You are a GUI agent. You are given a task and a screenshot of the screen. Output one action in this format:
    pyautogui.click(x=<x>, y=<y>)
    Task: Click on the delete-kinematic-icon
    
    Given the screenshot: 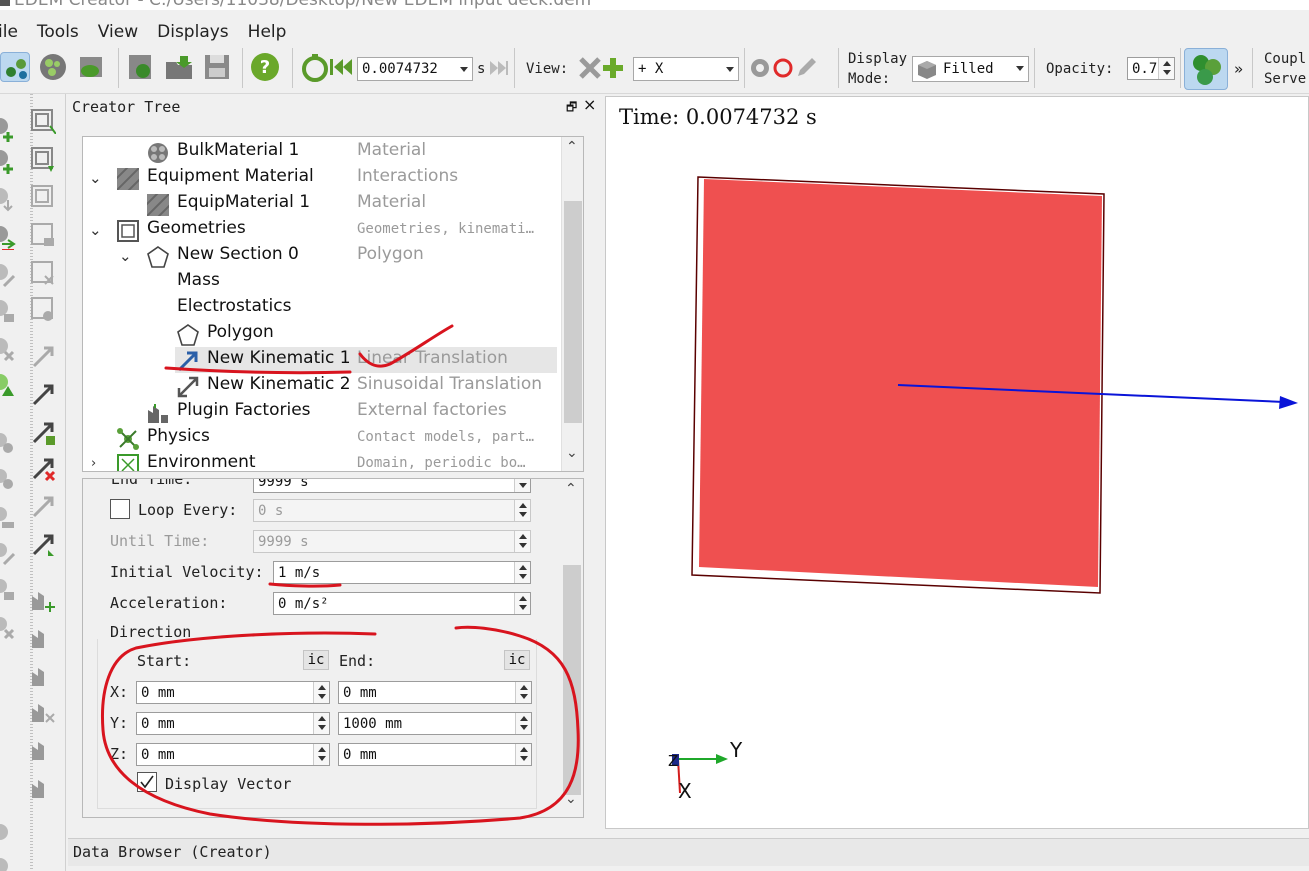 What is the action you would take?
    pyautogui.click(x=43, y=469)
    